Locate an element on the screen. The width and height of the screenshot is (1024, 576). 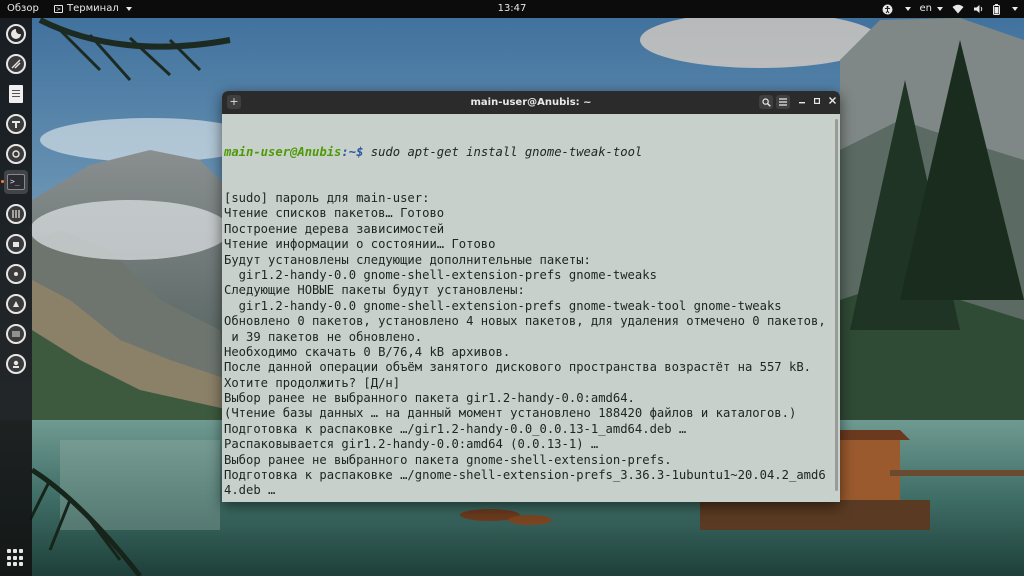
output-line: Чтение списков пакетов… Готово is located at coordinates (334, 213).